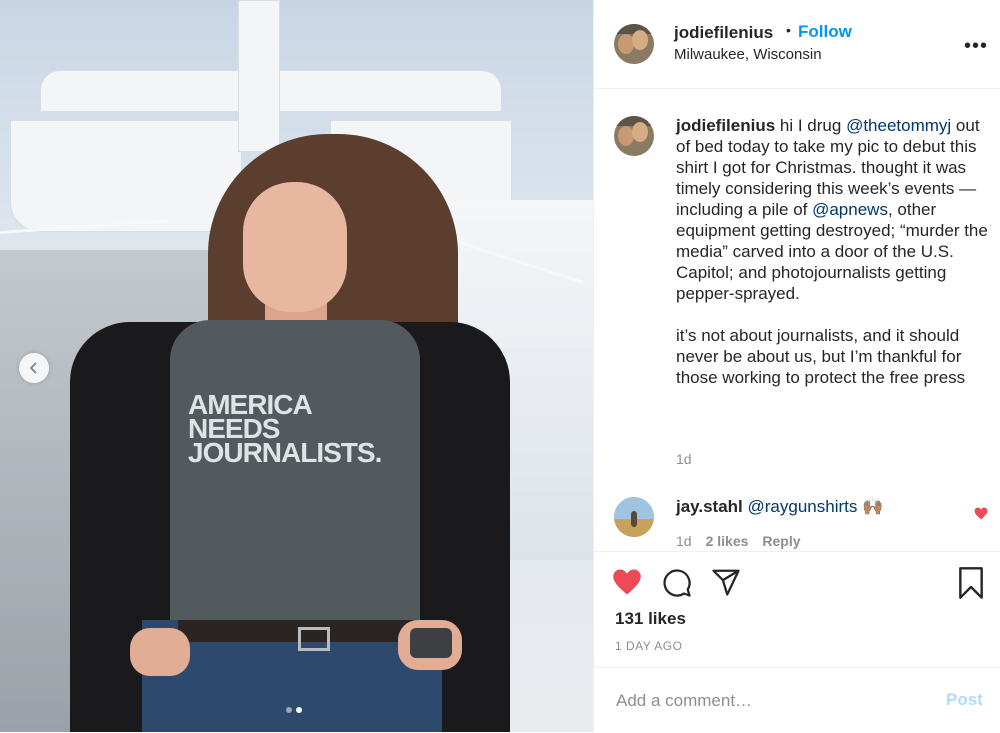 The width and height of the screenshot is (1000, 733). Describe the element at coordinates (709, 506) in the screenshot. I see `comment-username: jay.stahl` at that location.